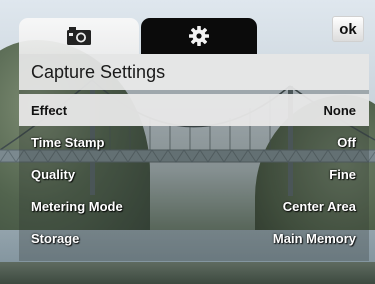  What do you see at coordinates (98, 72) in the screenshot?
I see `page-title: Capture Settings` at bounding box center [98, 72].